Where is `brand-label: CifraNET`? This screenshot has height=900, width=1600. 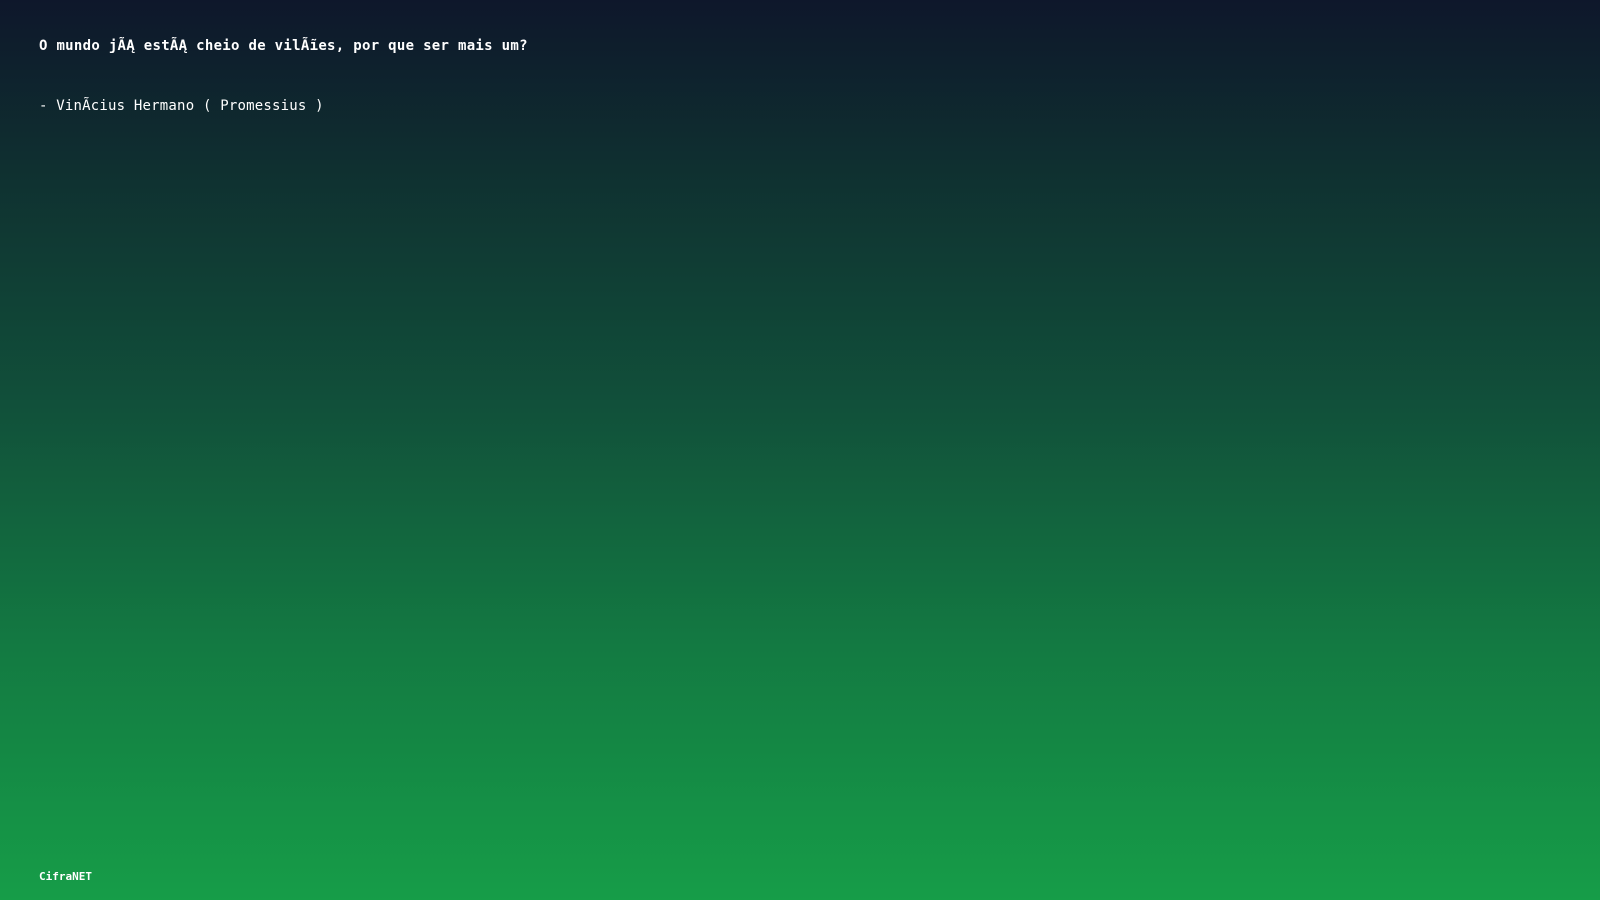 brand-label: CifraNET is located at coordinates (65, 876).